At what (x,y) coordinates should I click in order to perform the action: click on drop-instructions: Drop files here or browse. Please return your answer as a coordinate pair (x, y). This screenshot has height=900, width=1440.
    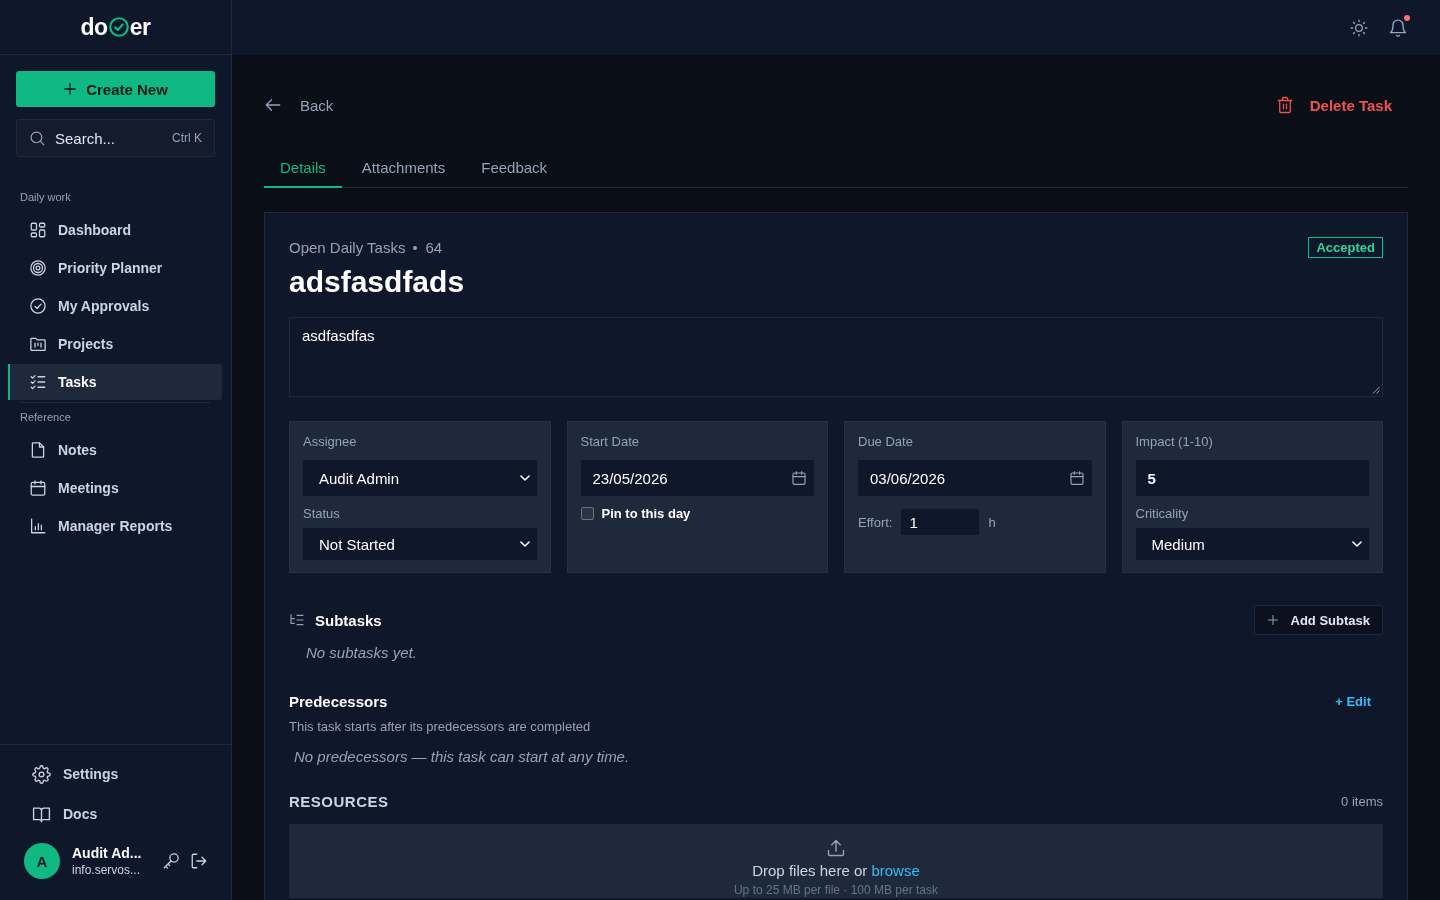
    Looking at the image, I should click on (836, 871).